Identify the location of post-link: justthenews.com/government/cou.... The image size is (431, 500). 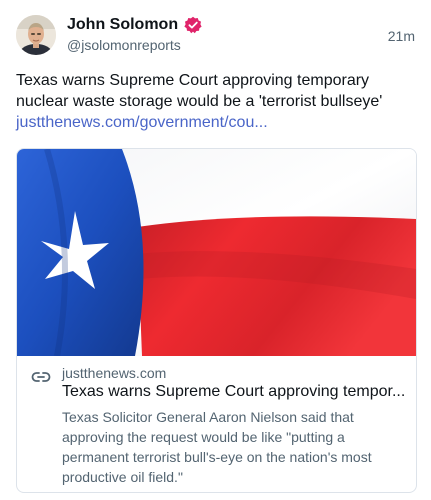
(216, 122).